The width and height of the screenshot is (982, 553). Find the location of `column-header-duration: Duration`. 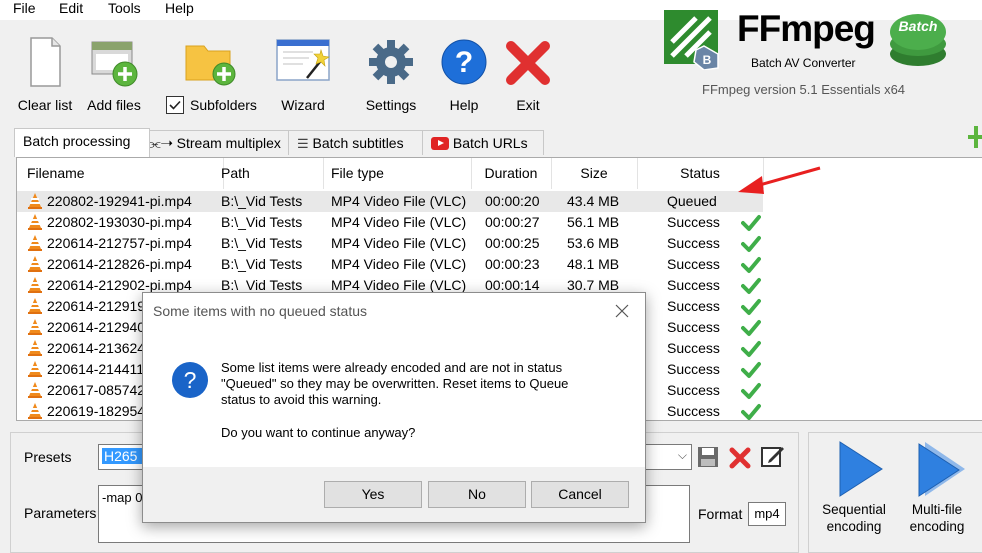

column-header-duration: Duration is located at coordinates (511, 173).